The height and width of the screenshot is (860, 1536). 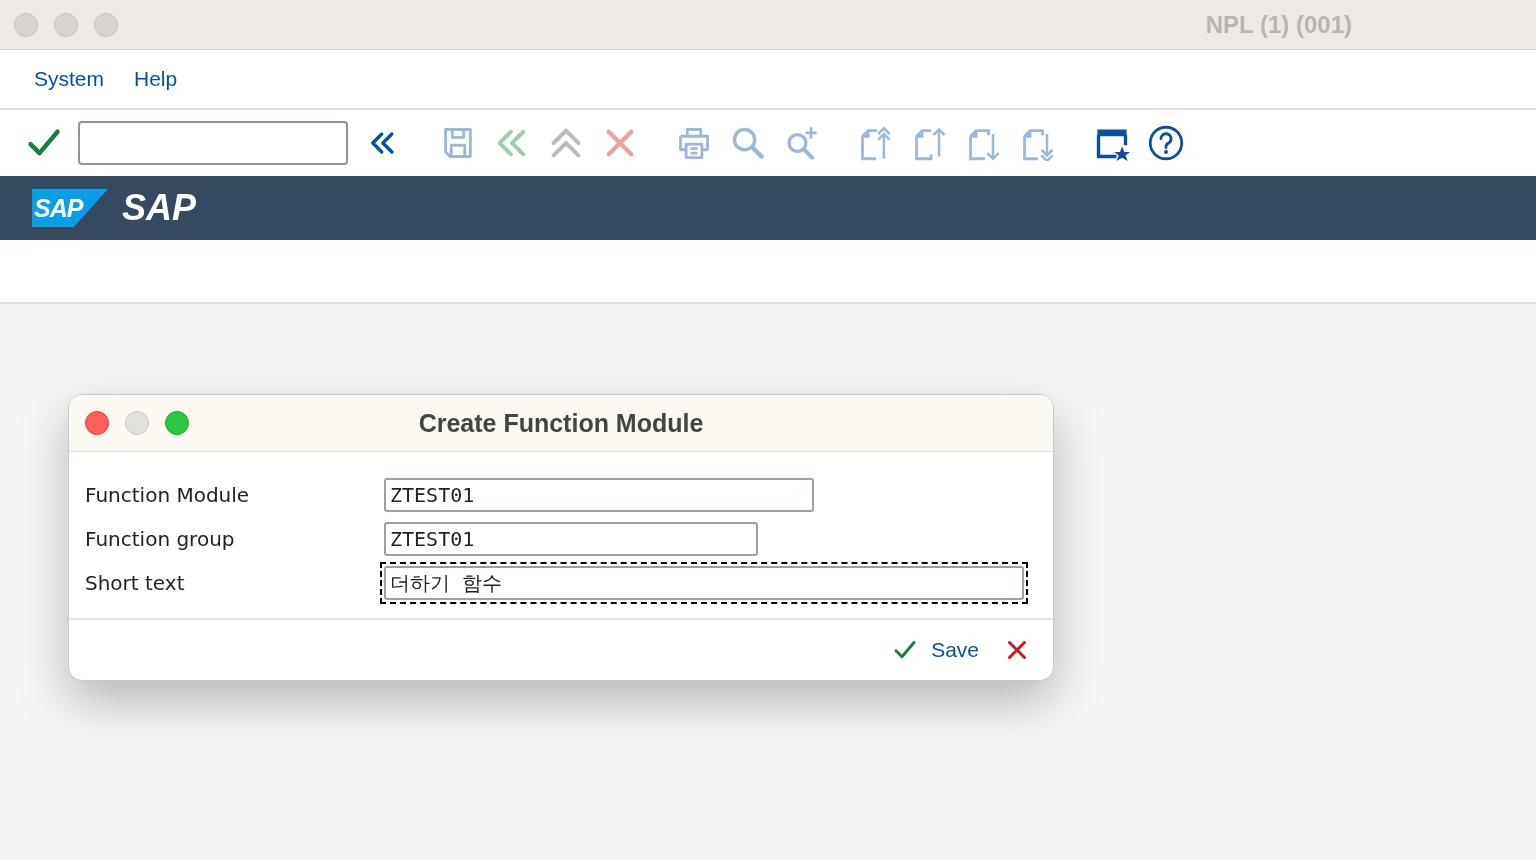 What do you see at coordinates (1166, 143) in the screenshot?
I see `help-icon` at bounding box center [1166, 143].